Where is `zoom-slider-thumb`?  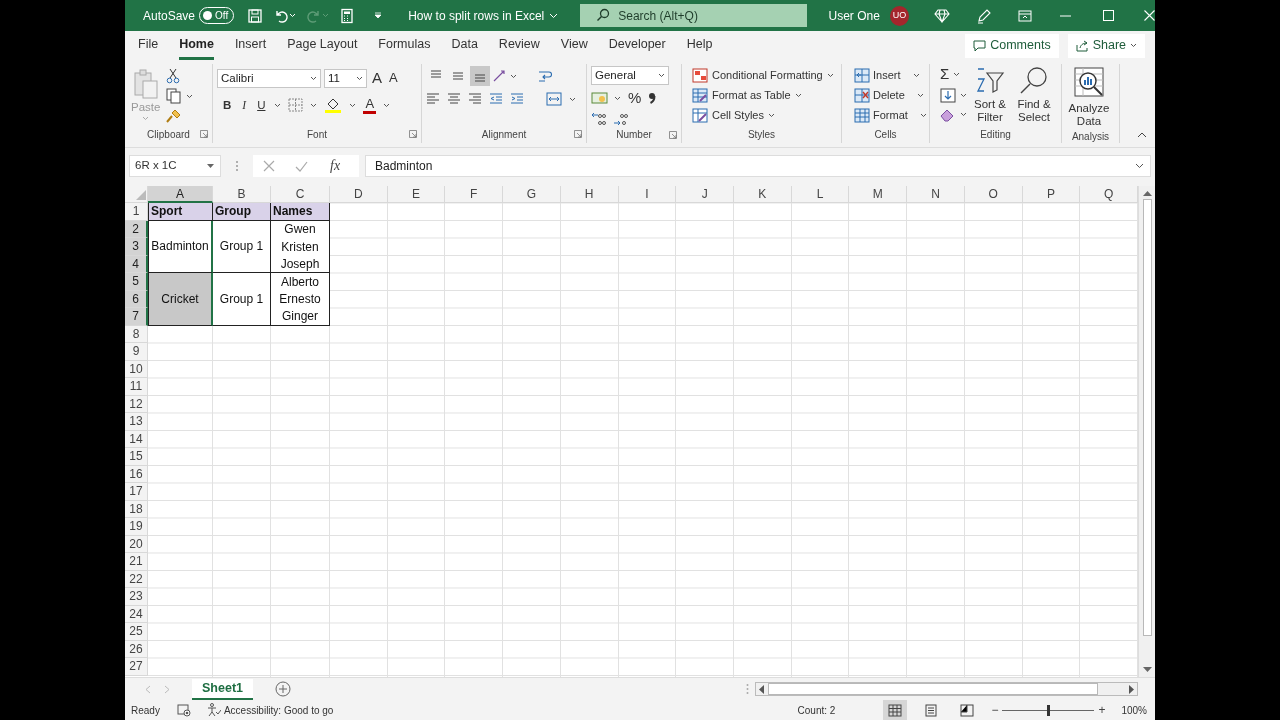
zoom-slider-thumb is located at coordinates (1048, 710).